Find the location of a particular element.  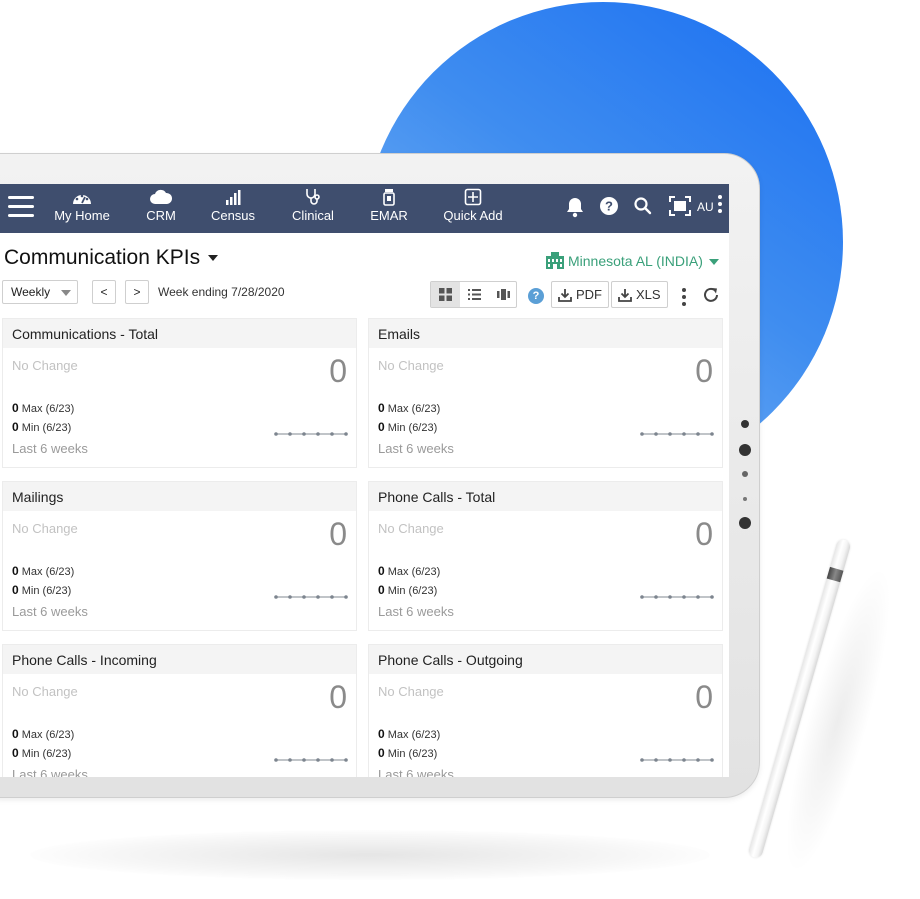

column-view-icon is located at coordinates (503, 294).